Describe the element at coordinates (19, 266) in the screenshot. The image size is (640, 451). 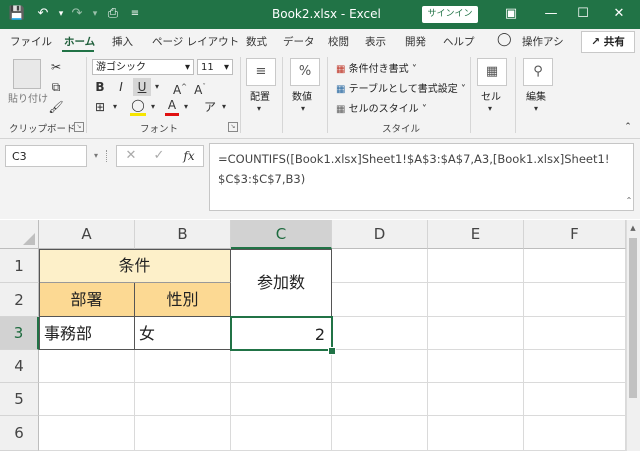
I see `row-header-1: 1` at that location.